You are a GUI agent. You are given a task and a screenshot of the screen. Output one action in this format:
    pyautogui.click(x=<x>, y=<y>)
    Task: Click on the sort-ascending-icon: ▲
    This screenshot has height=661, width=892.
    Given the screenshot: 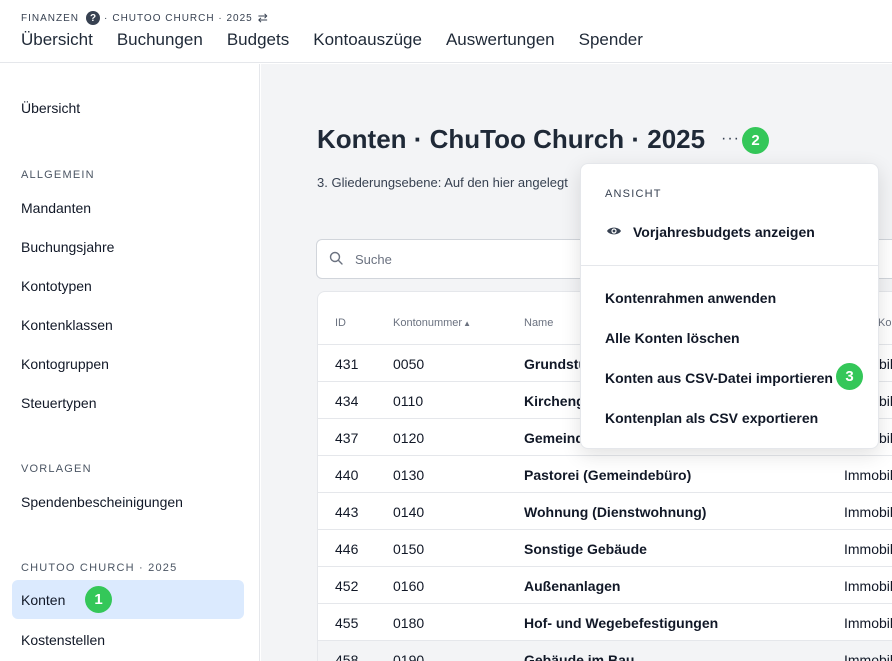 What is the action you would take?
    pyautogui.click(x=467, y=323)
    